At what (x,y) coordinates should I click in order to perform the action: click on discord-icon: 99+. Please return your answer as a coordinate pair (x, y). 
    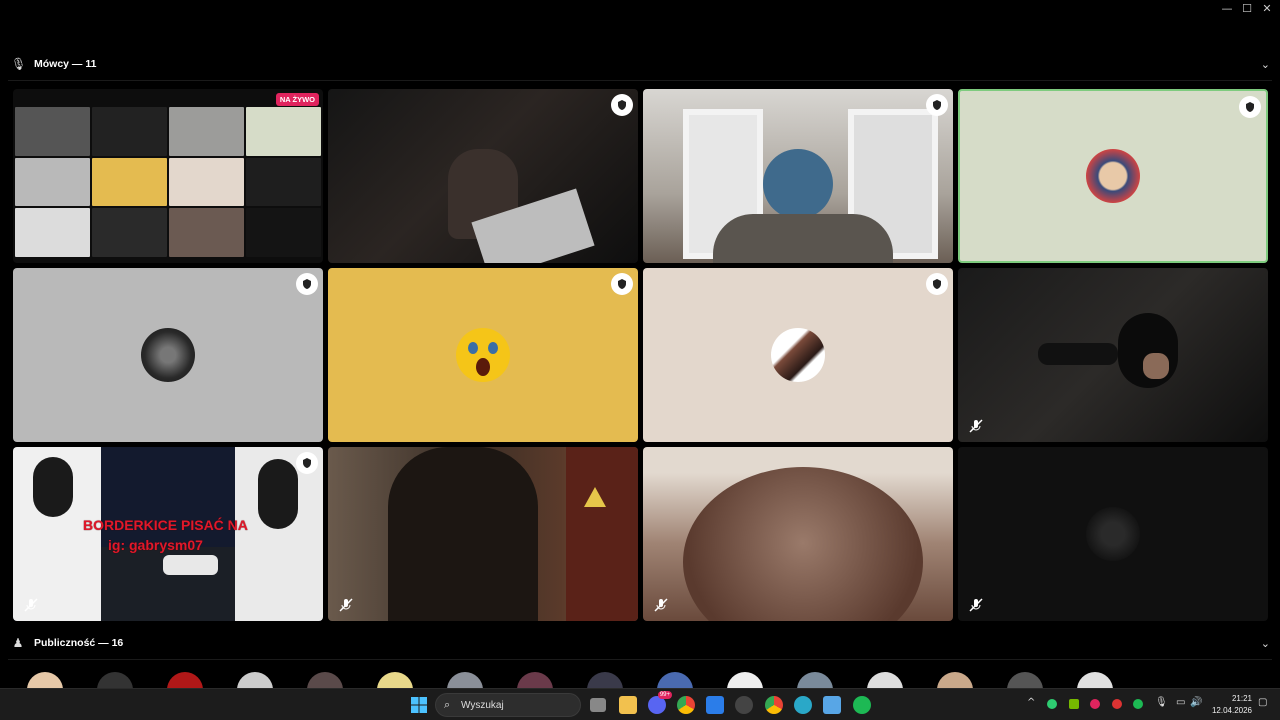
    Looking at the image, I should click on (660, 702).